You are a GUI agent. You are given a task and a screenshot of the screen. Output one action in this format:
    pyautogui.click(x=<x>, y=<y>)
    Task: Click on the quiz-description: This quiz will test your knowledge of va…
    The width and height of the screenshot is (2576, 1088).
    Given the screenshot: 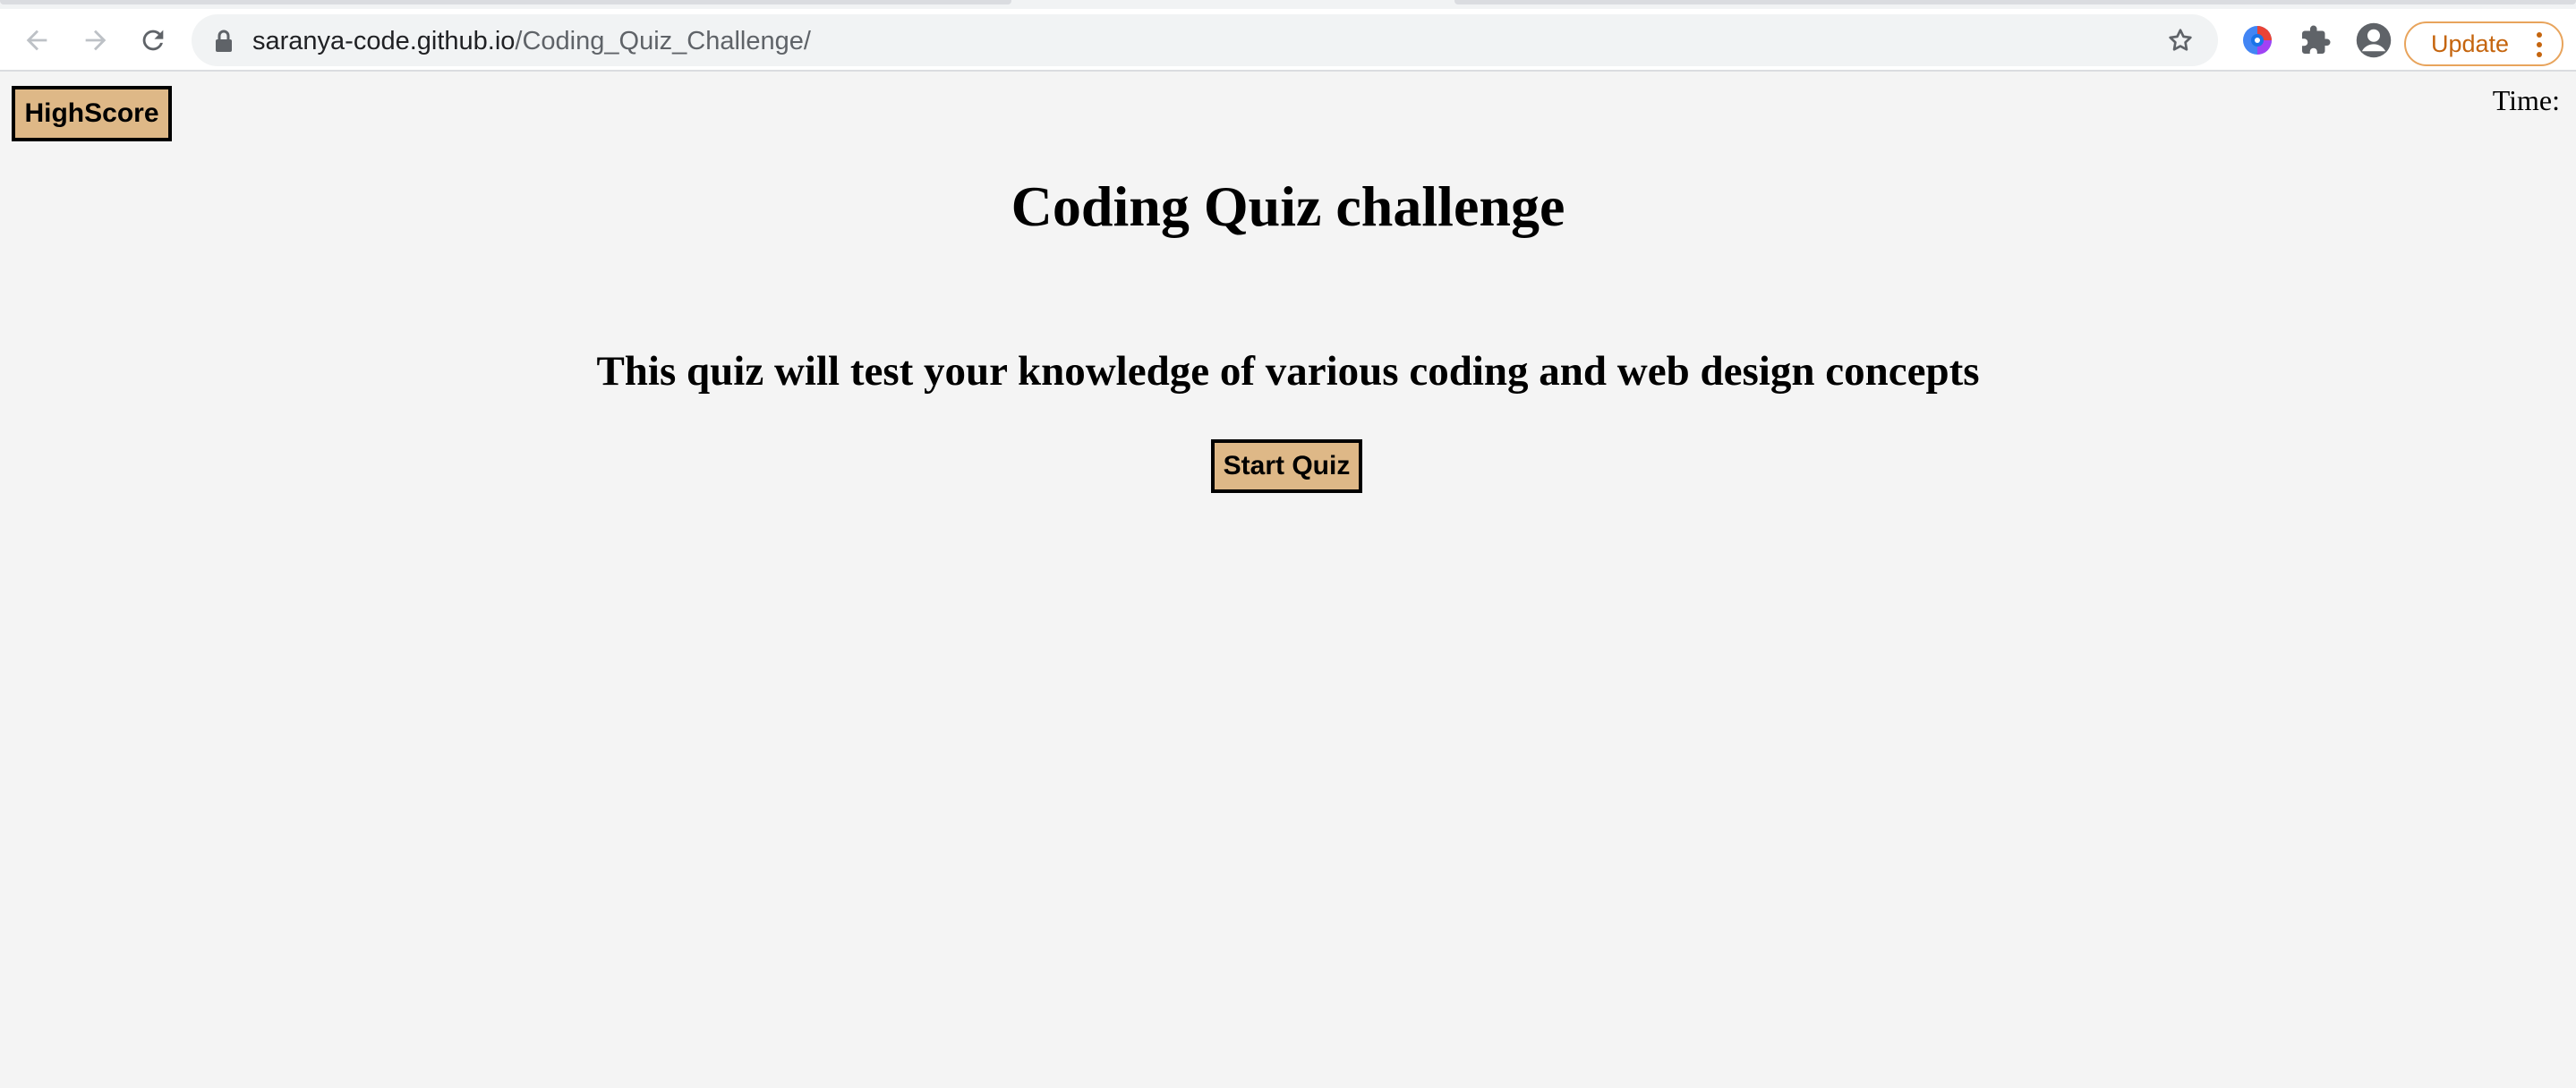 What is the action you would take?
    pyautogui.click(x=1288, y=371)
    